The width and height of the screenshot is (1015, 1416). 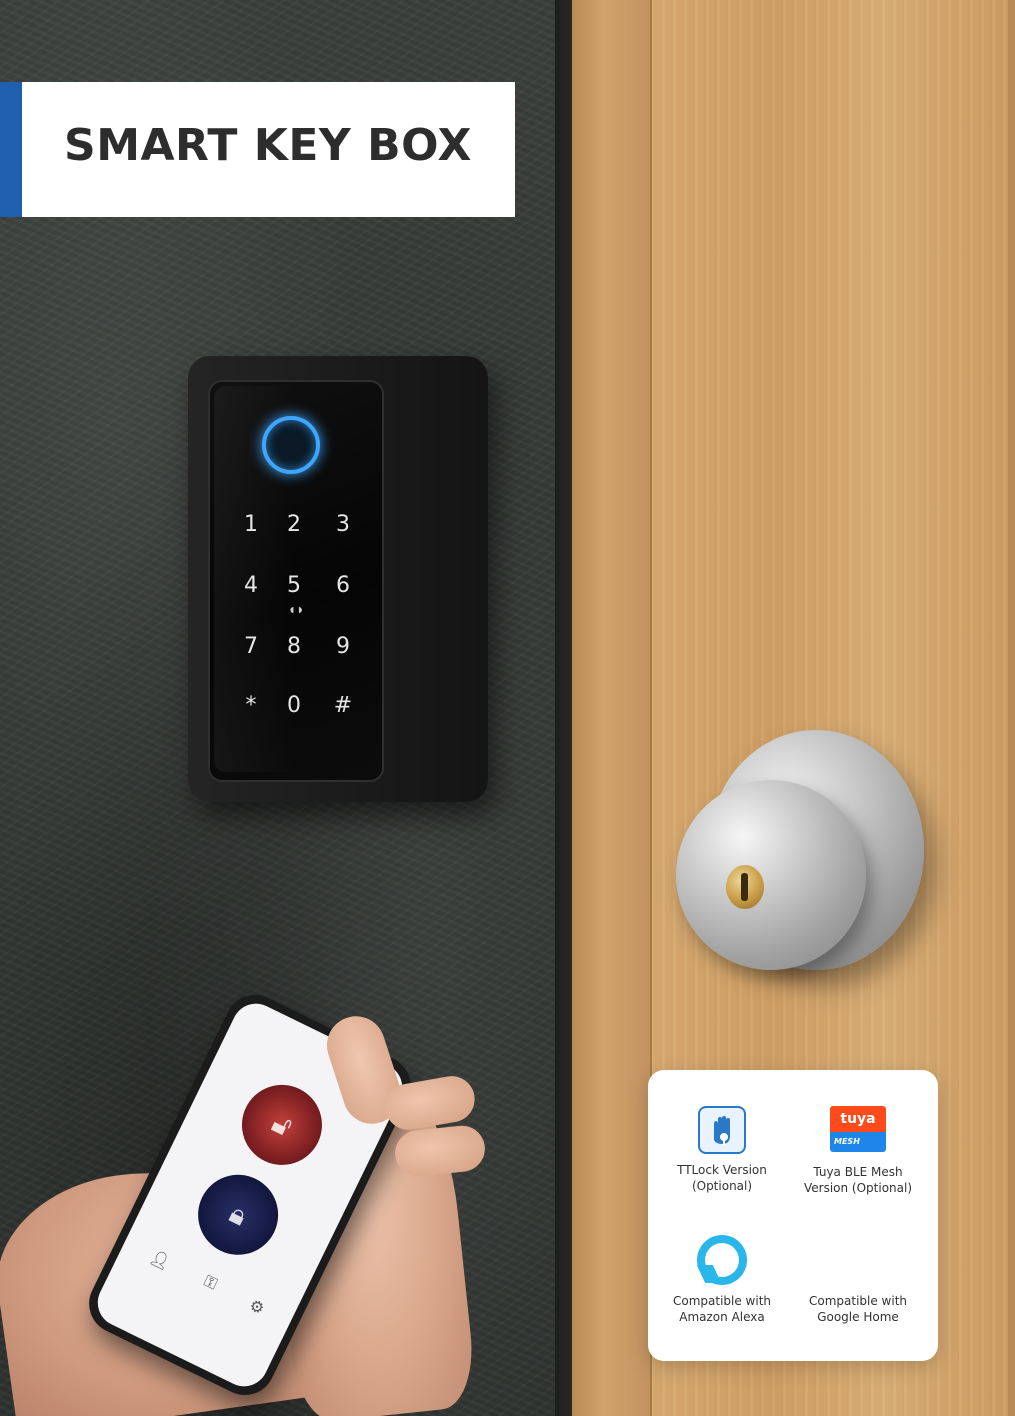 I want to click on feature-alexa-label: Compatible with Amazon Alexa, so click(x=722, y=1309).